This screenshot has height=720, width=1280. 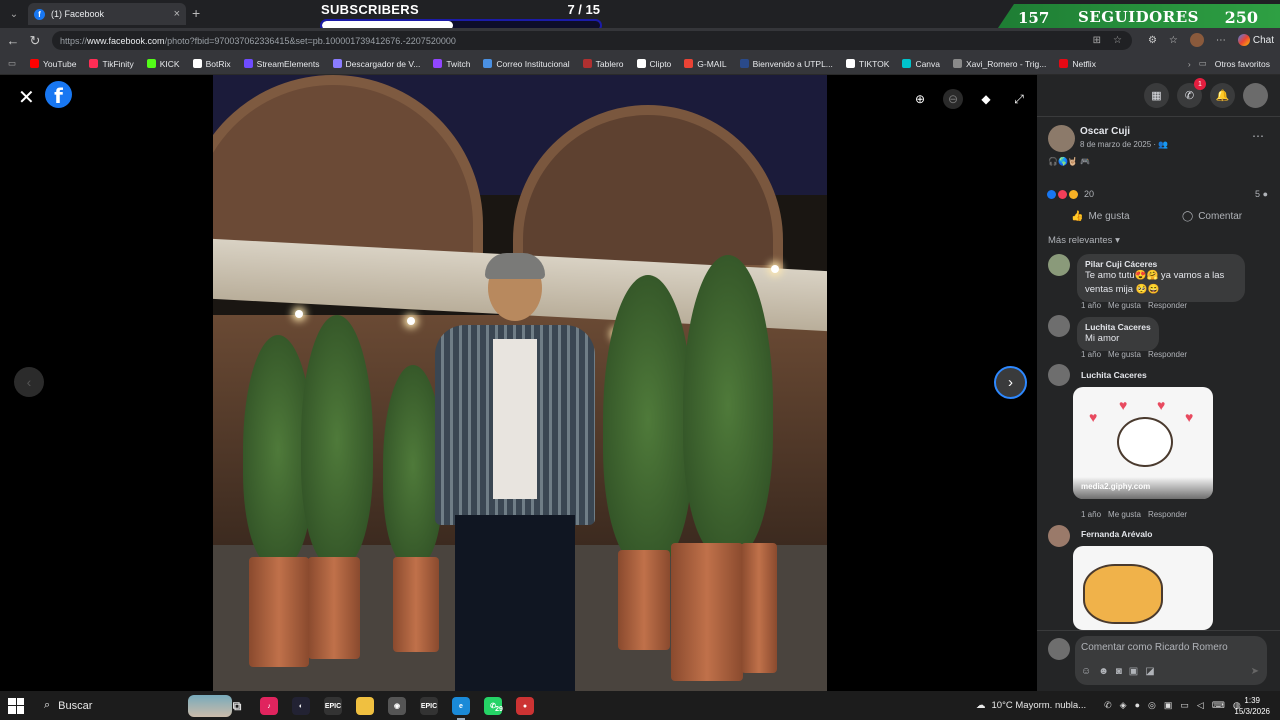 What do you see at coordinates (1168, 705) in the screenshot?
I see `tray-app-icon-4: ▣` at bounding box center [1168, 705].